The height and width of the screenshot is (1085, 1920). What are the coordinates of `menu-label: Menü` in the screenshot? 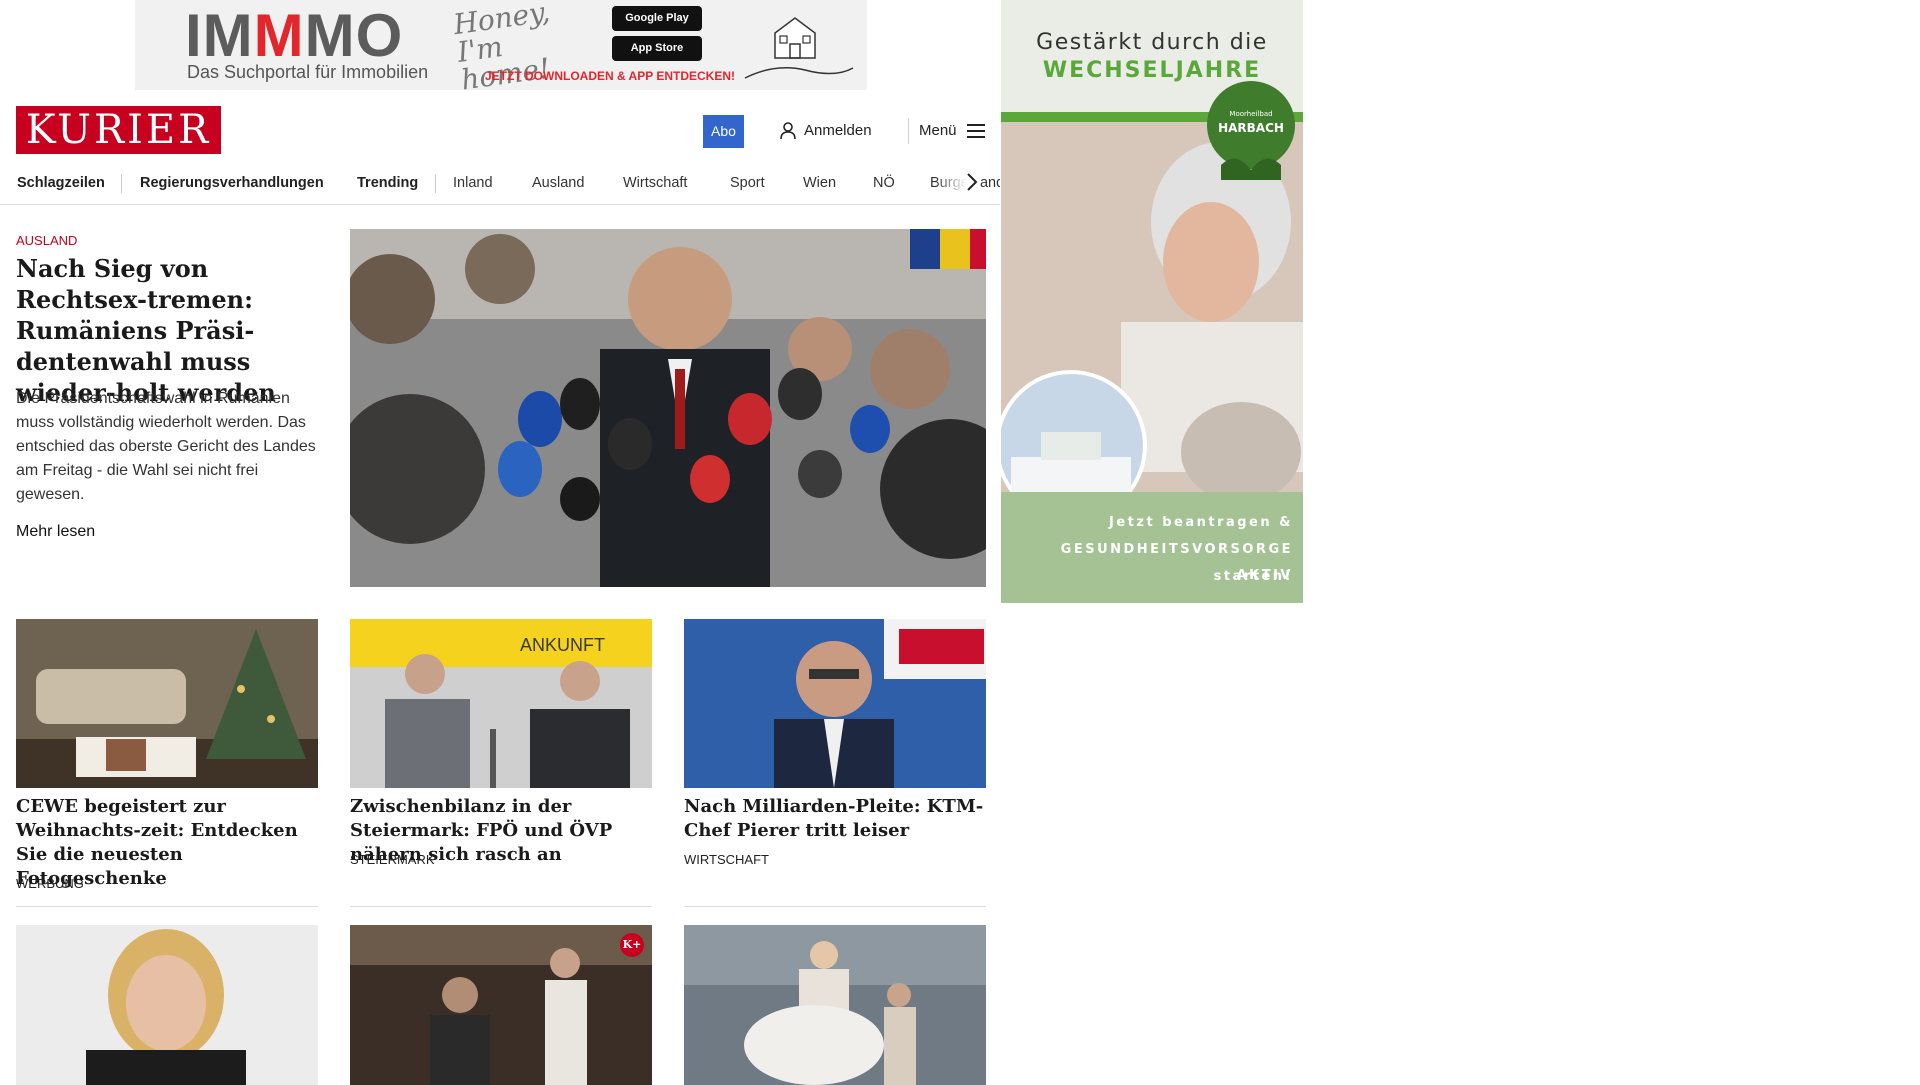 It's located at (938, 130).